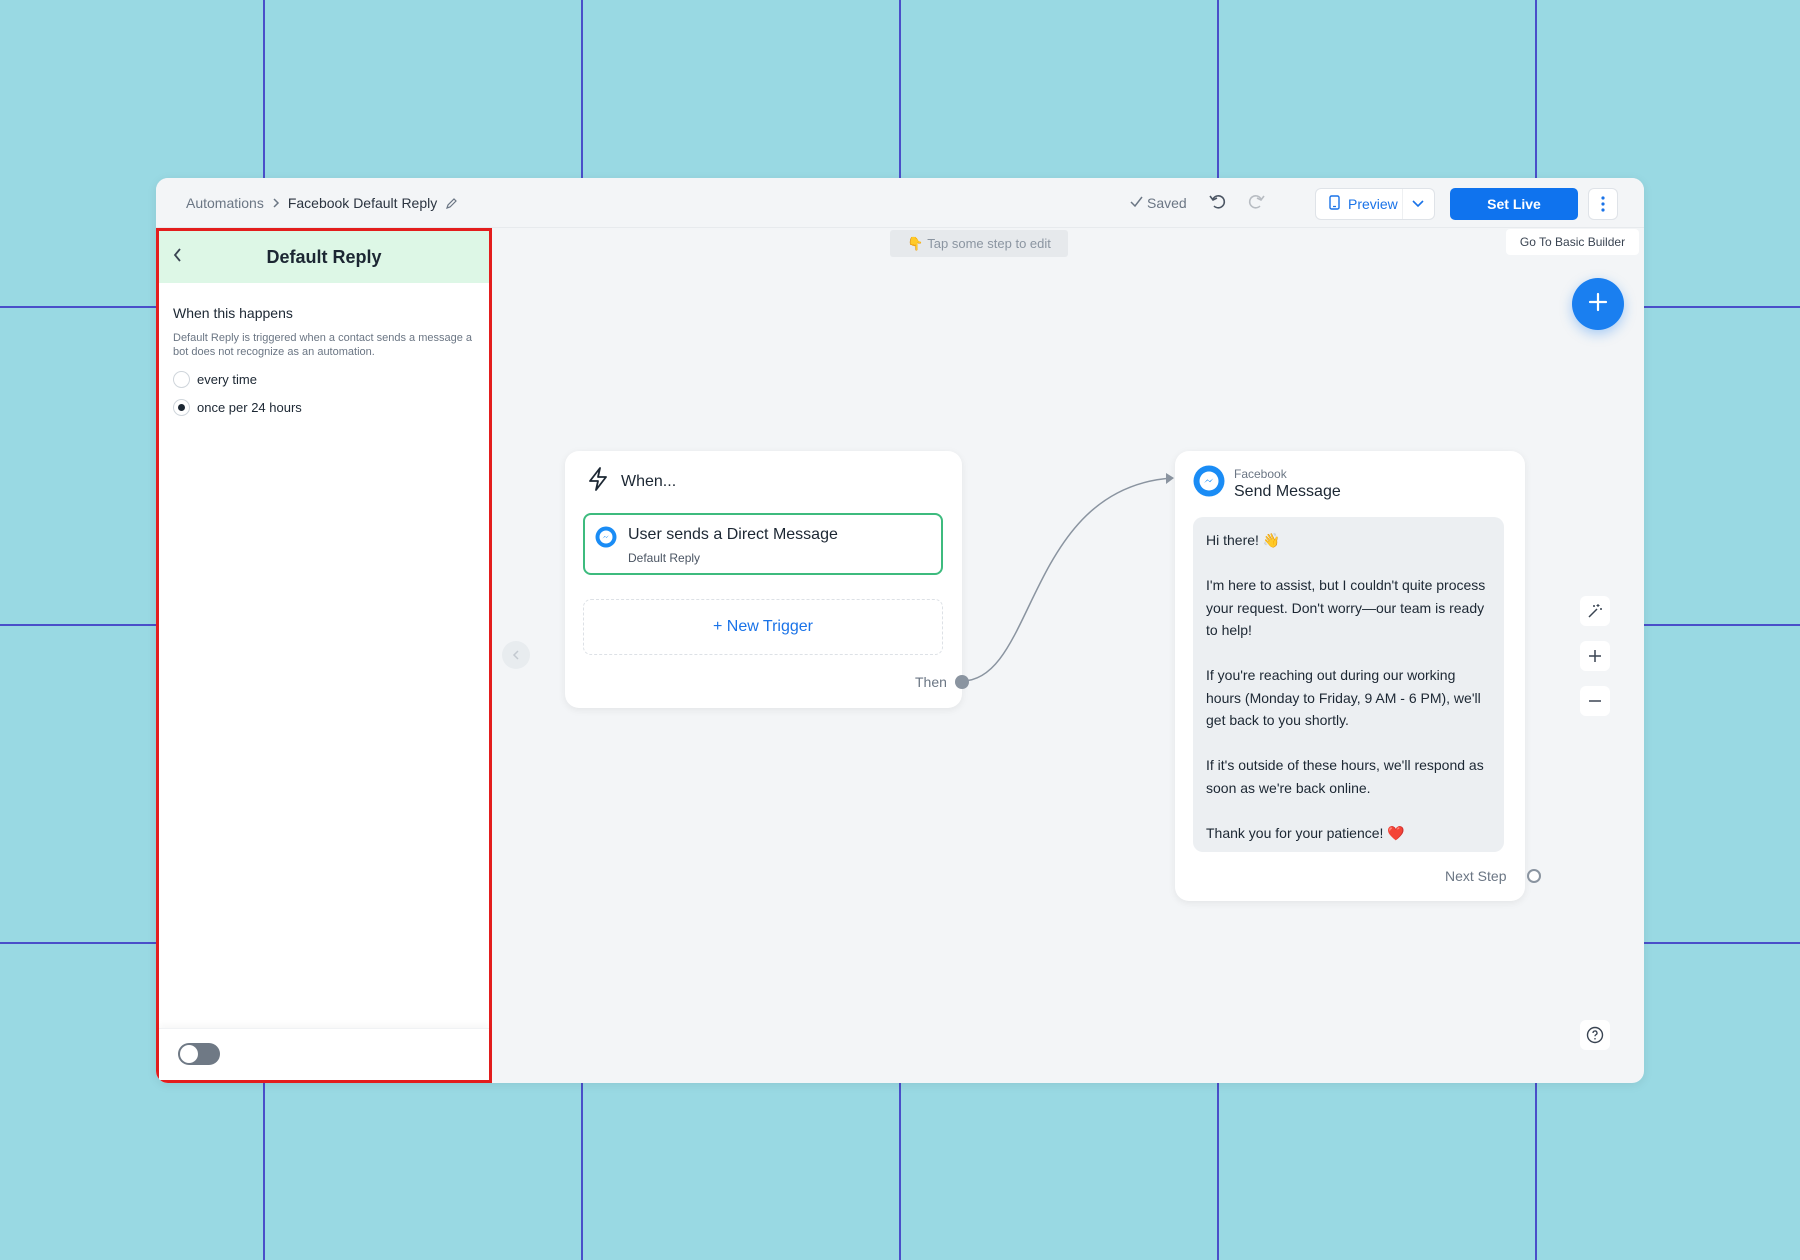 This screenshot has width=1800, height=1260. Describe the element at coordinates (989, 243) in the screenshot. I see `canvas-hint-text: Tap some step to edit` at that location.